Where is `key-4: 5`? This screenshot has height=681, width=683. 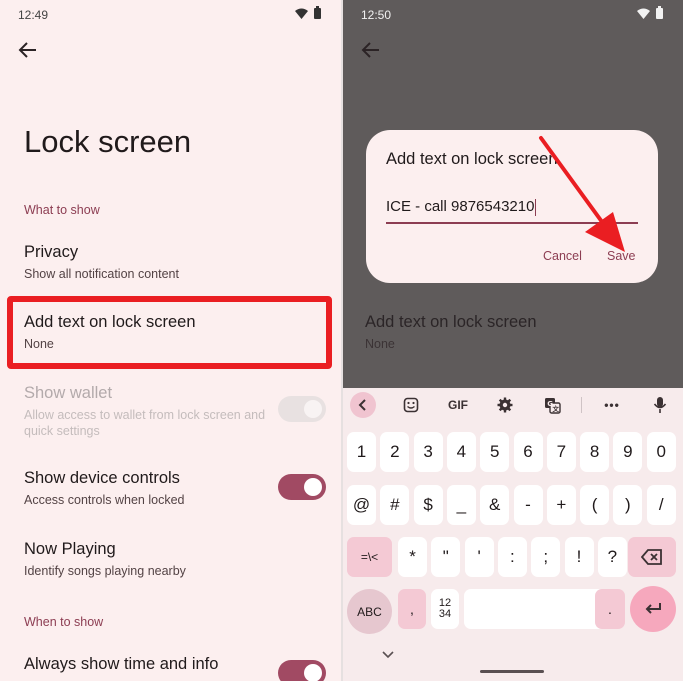 key-4: 5 is located at coordinates (495, 452).